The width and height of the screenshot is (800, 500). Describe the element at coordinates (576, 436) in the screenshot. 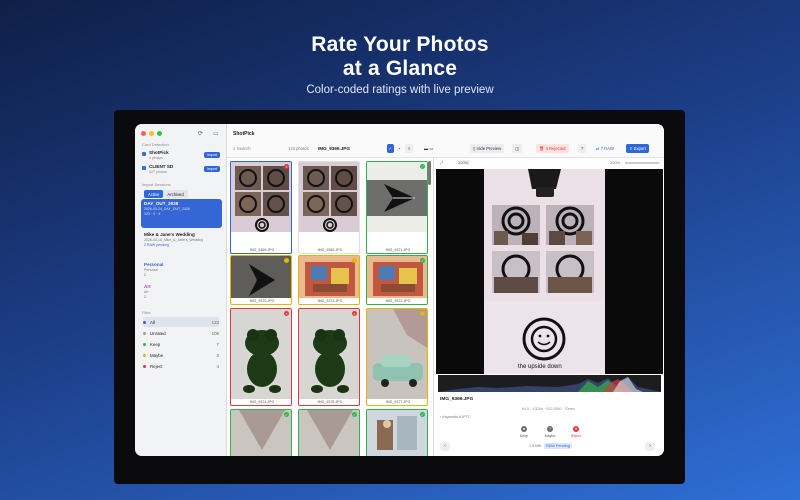

I see `rate-label: Reject` at that location.